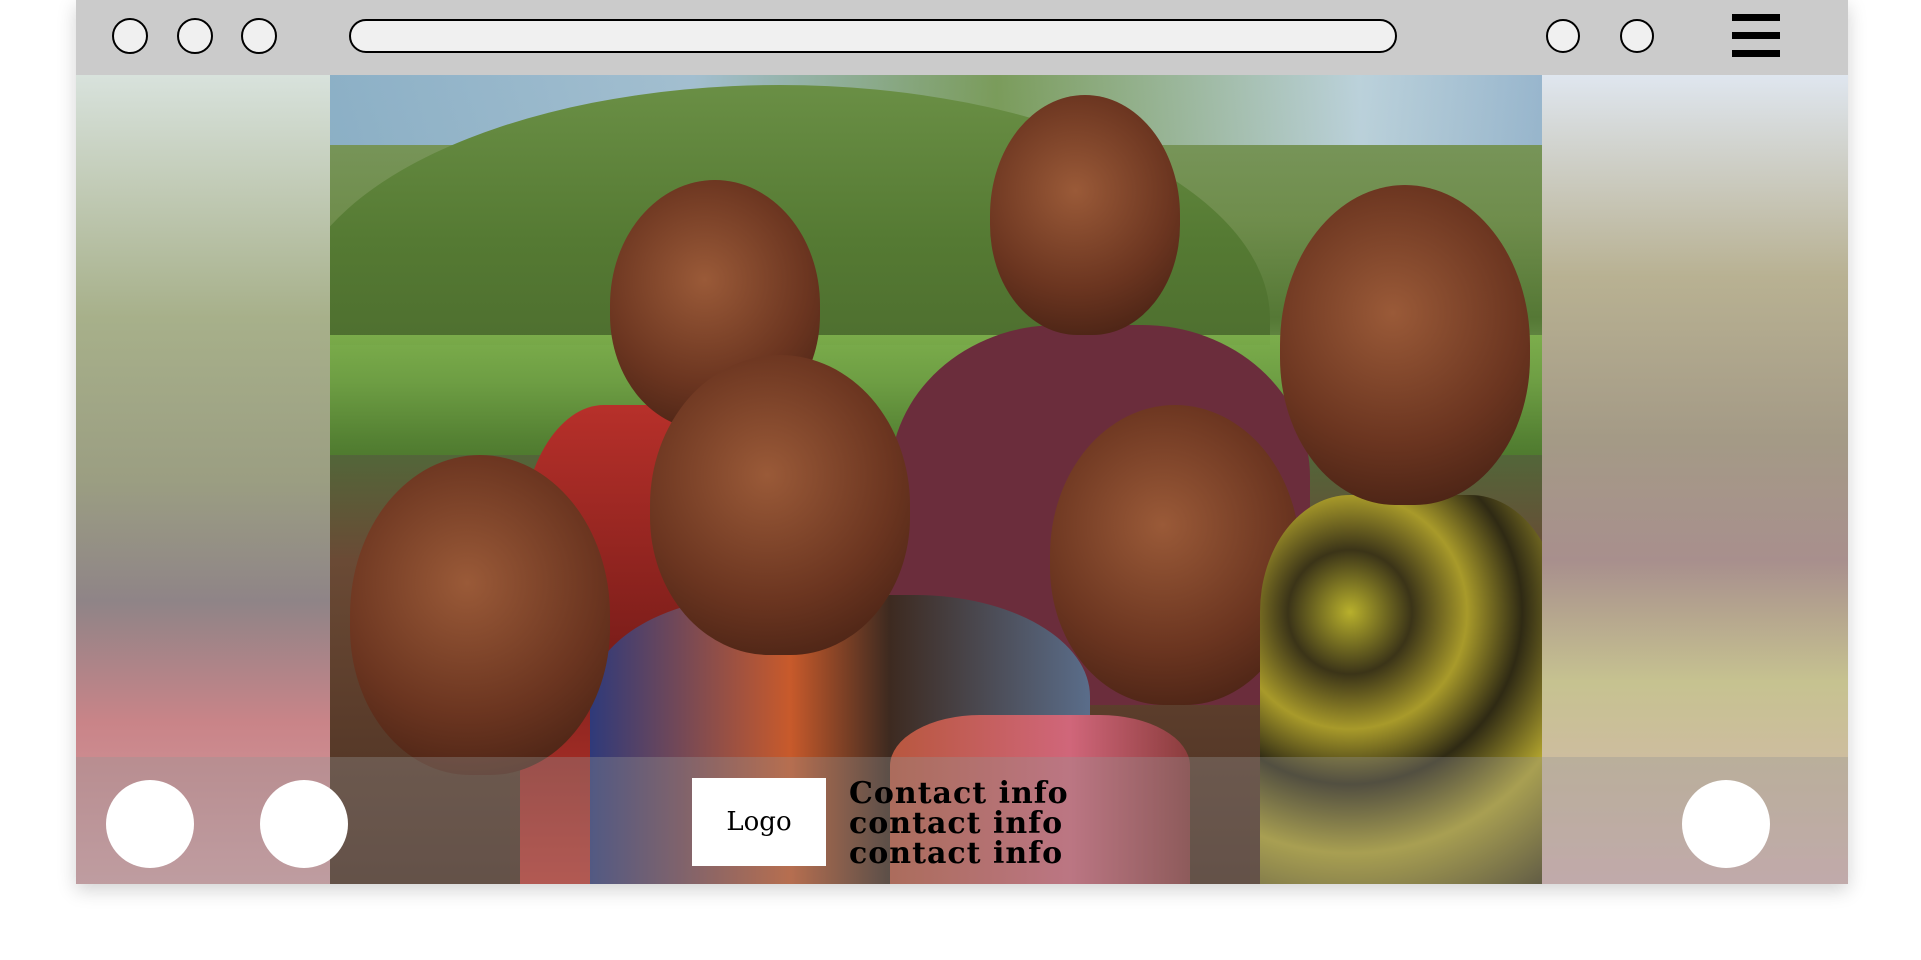  What do you see at coordinates (1085, 215) in the screenshot?
I see `child-face-back` at bounding box center [1085, 215].